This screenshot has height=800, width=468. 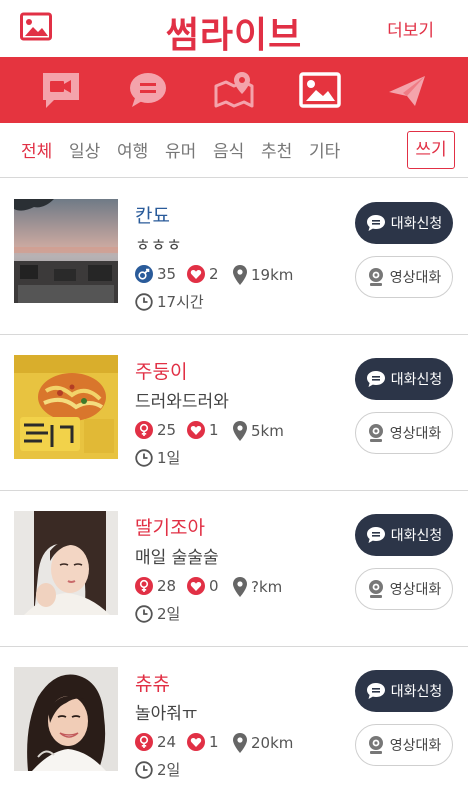 I want to click on user-name: 츄츄, so click(x=152, y=682).